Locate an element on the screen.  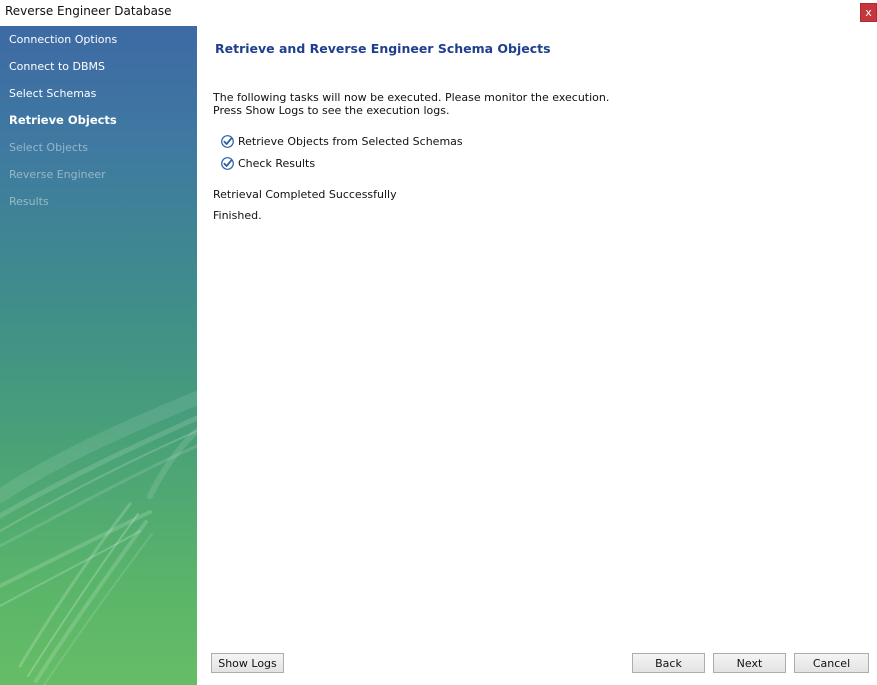
task-label: Retrieve Objects from Selected Schemas is located at coordinates (350, 141).